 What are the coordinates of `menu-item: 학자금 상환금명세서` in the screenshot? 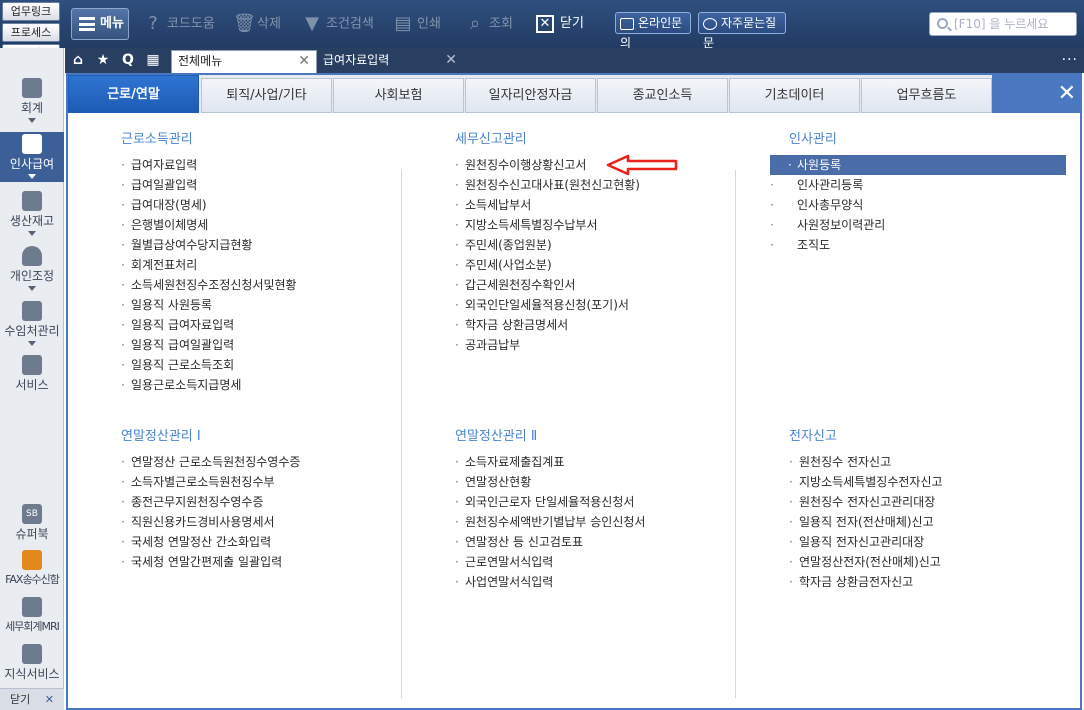 It's located at (575, 325).